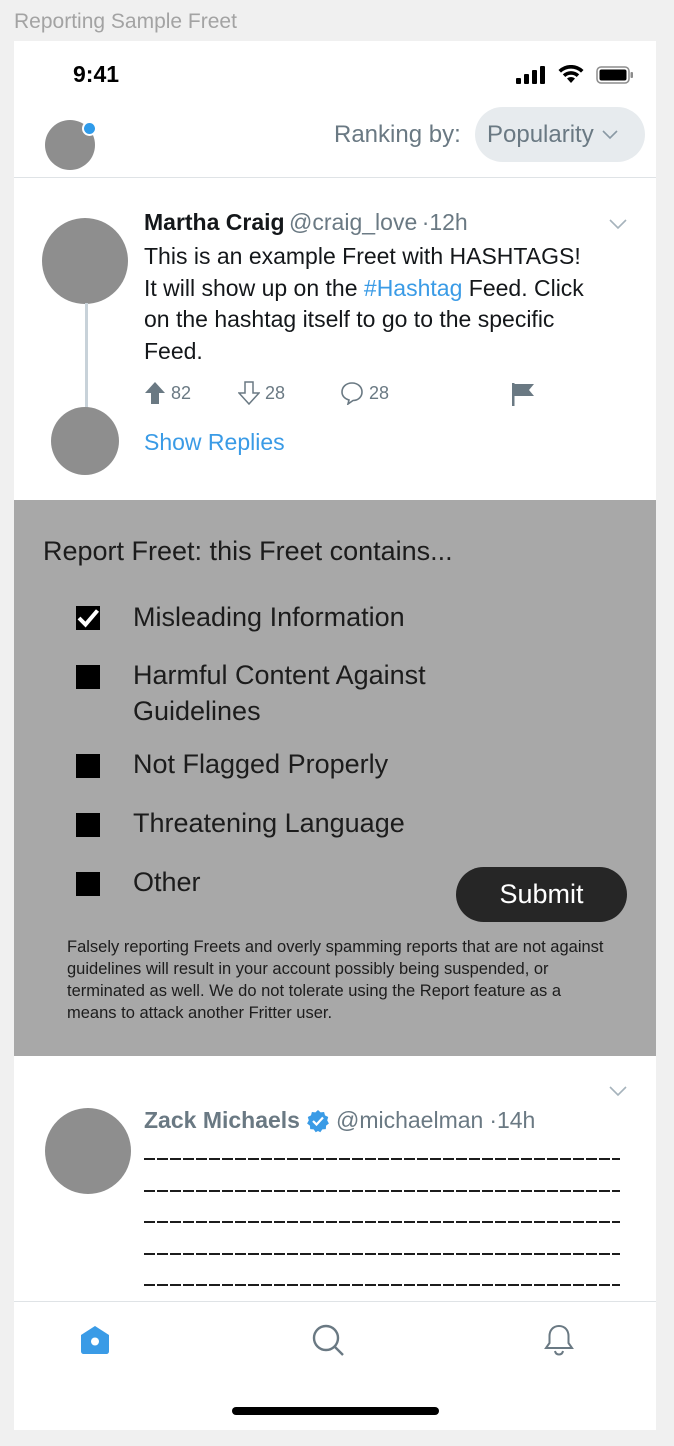 The height and width of the screenshot is (1446, 674). Describe the element at coordinates (614, 74) in the screenshot. I see `battery-icon` at that location.